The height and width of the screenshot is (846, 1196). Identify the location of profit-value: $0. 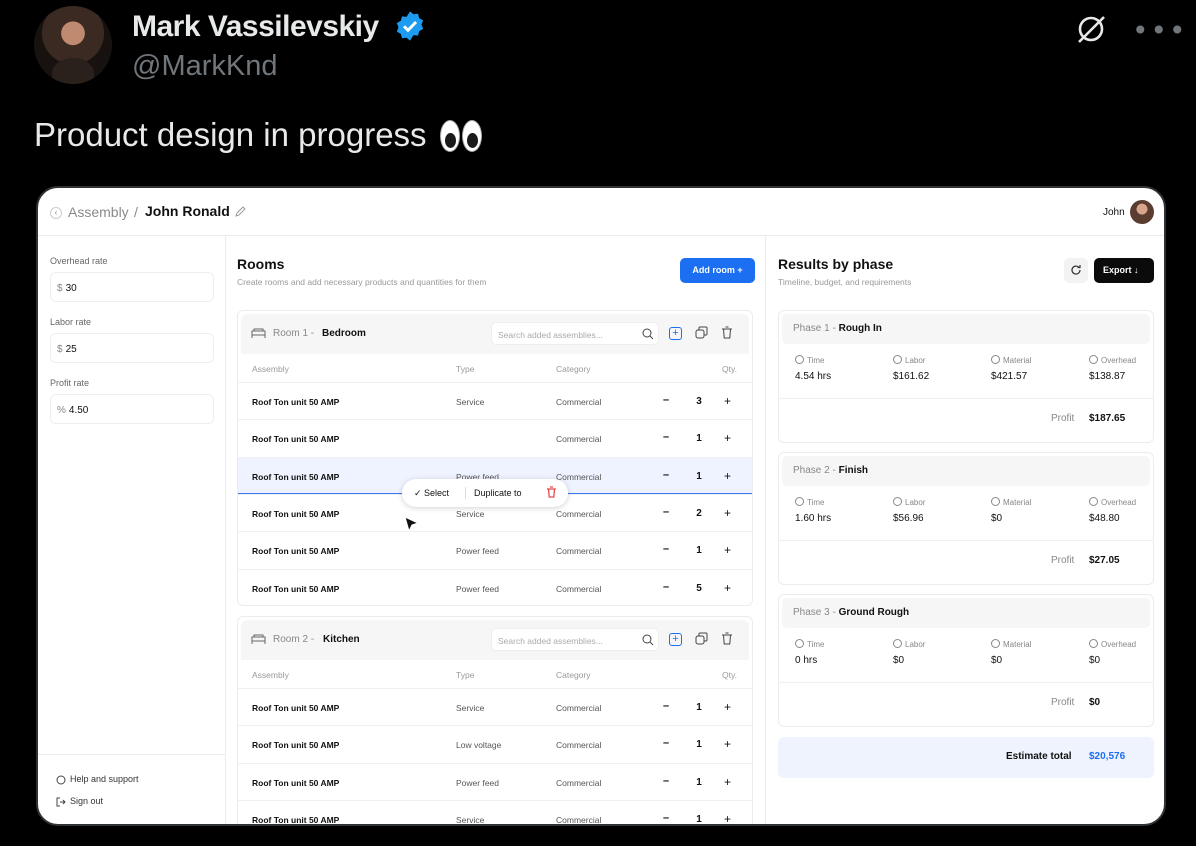
(1095, 702).